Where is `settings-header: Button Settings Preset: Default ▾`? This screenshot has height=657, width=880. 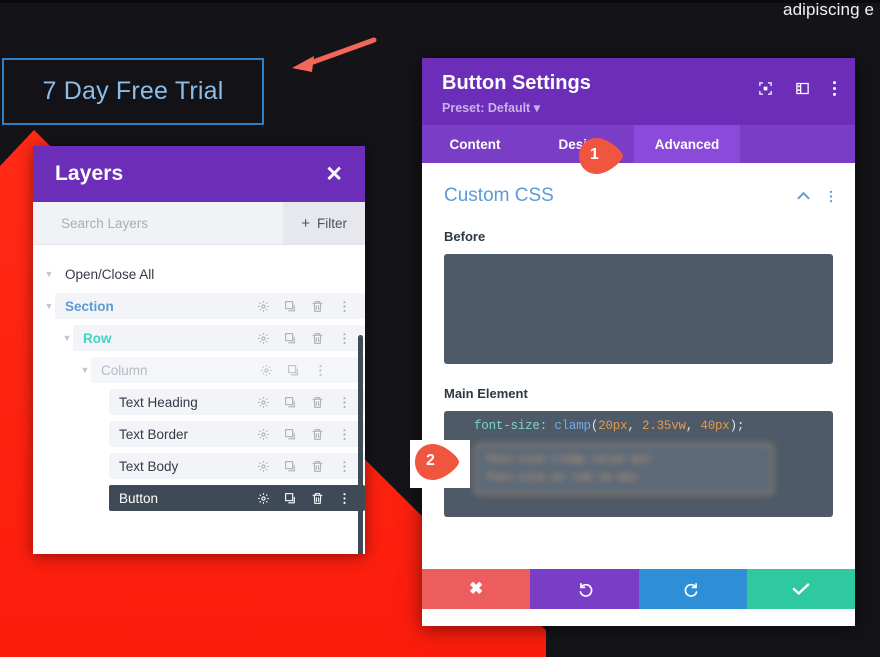
settings-header: Button Settings Preset: Default ▾ is located at coordinates (638, 91).